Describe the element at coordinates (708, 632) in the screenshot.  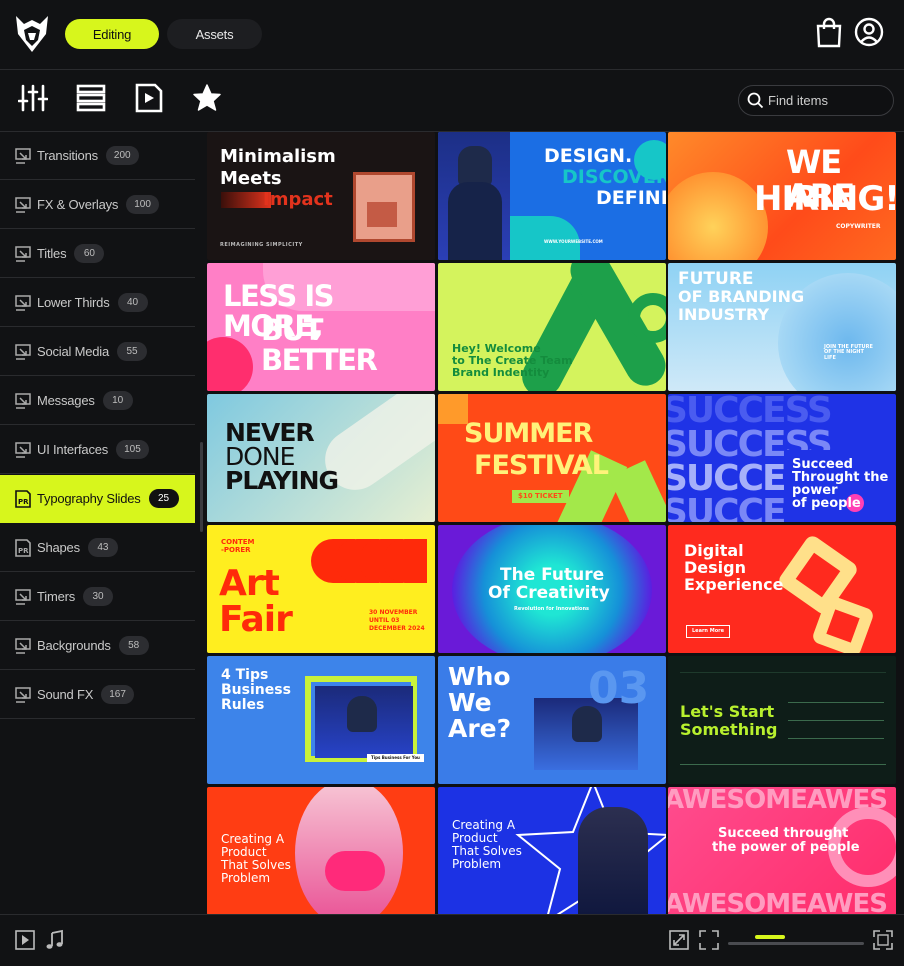
I see `card-subtitle: Learn More` at that location.